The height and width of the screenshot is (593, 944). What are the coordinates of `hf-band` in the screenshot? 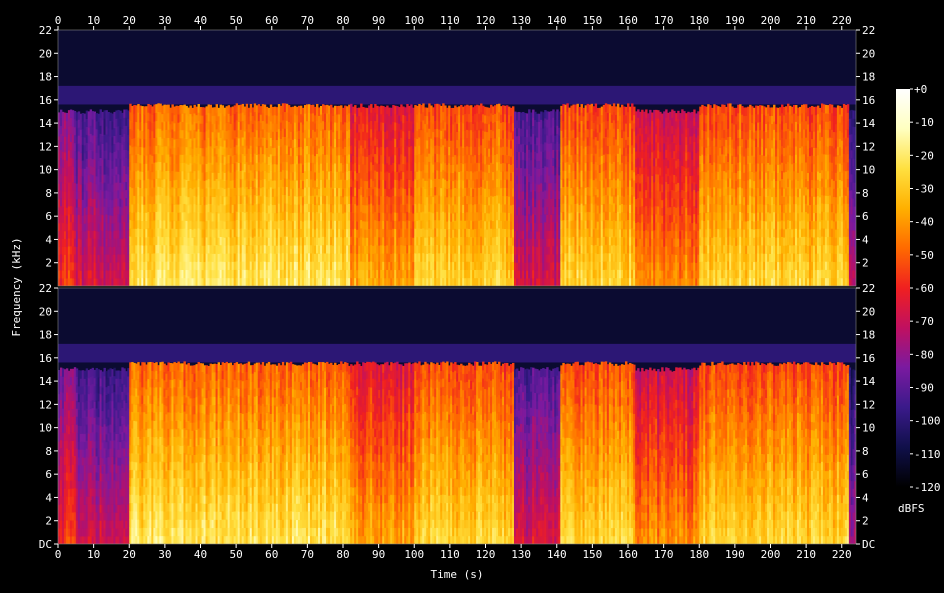 It's located at (457, 95).